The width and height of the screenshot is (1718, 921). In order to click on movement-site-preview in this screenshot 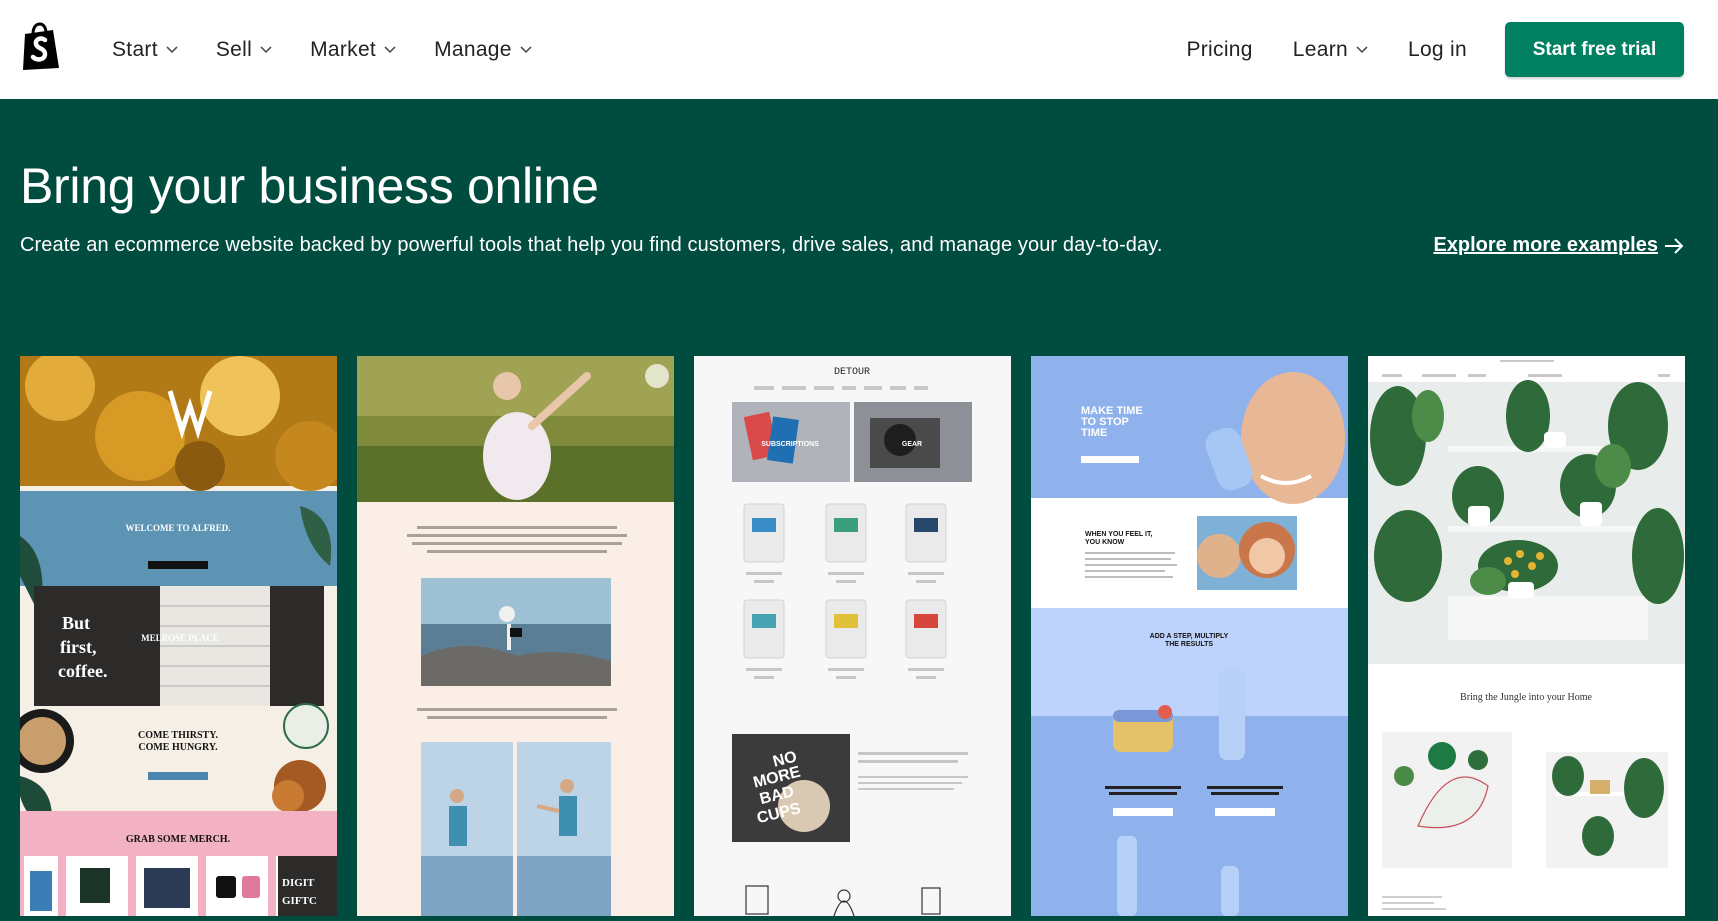, I will do `click(515, 636)`.